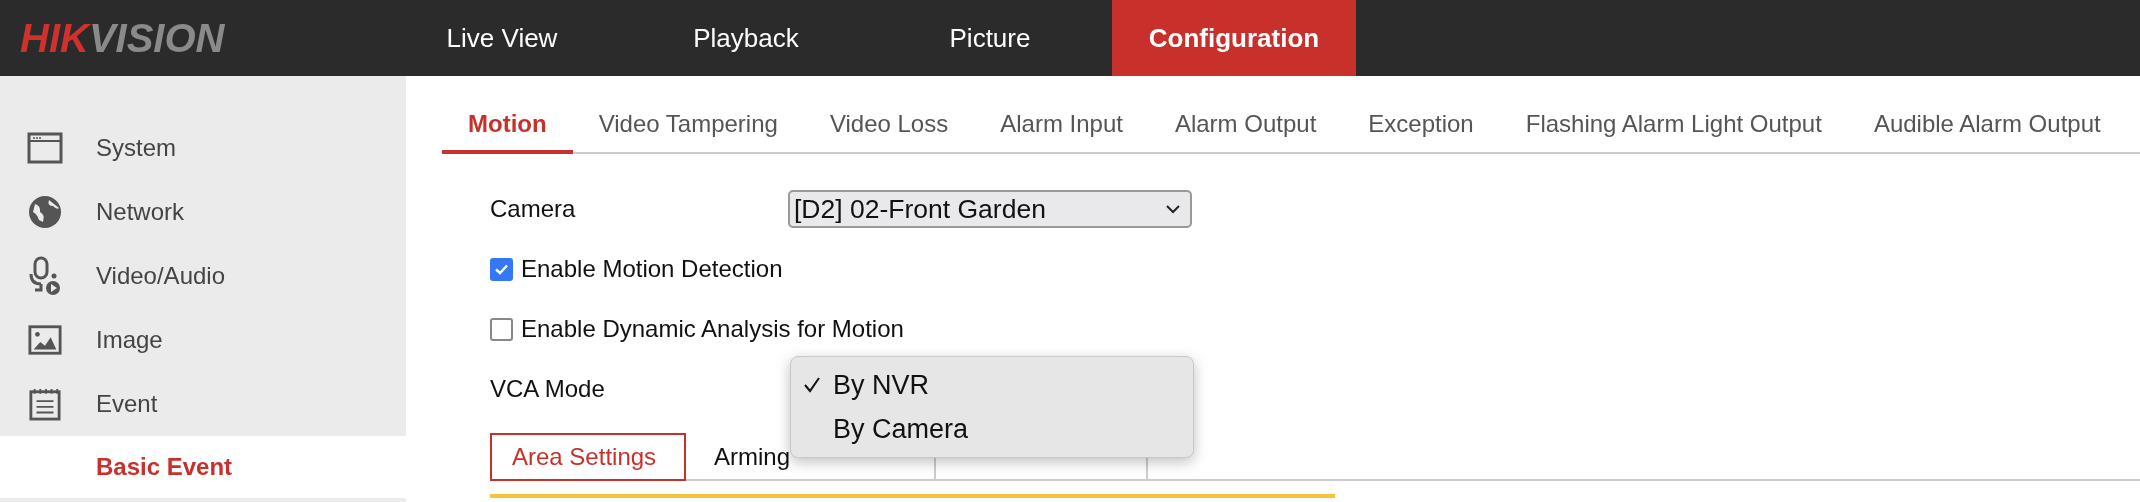 The height and width of the screenshot is (502, 2140). What do you see at coordinates (746, 38) in the screenshot?
I see `nav-tab: Playback` at bounding box center [746, 38].